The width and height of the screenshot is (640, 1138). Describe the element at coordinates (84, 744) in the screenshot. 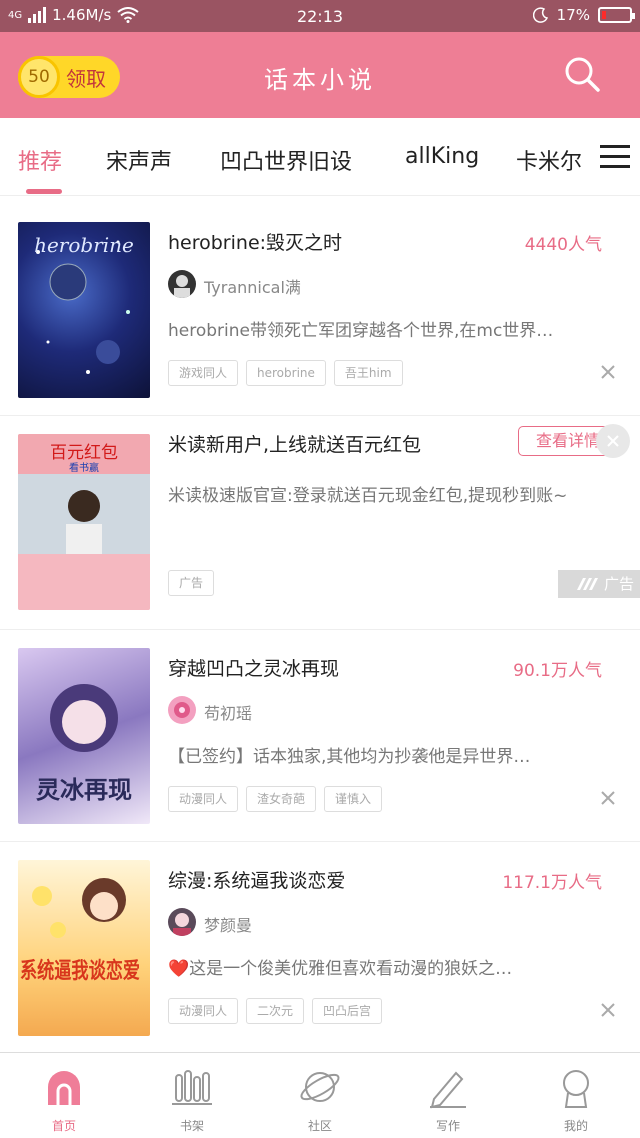

I see `cover-art: 灵冰再现` at that location.